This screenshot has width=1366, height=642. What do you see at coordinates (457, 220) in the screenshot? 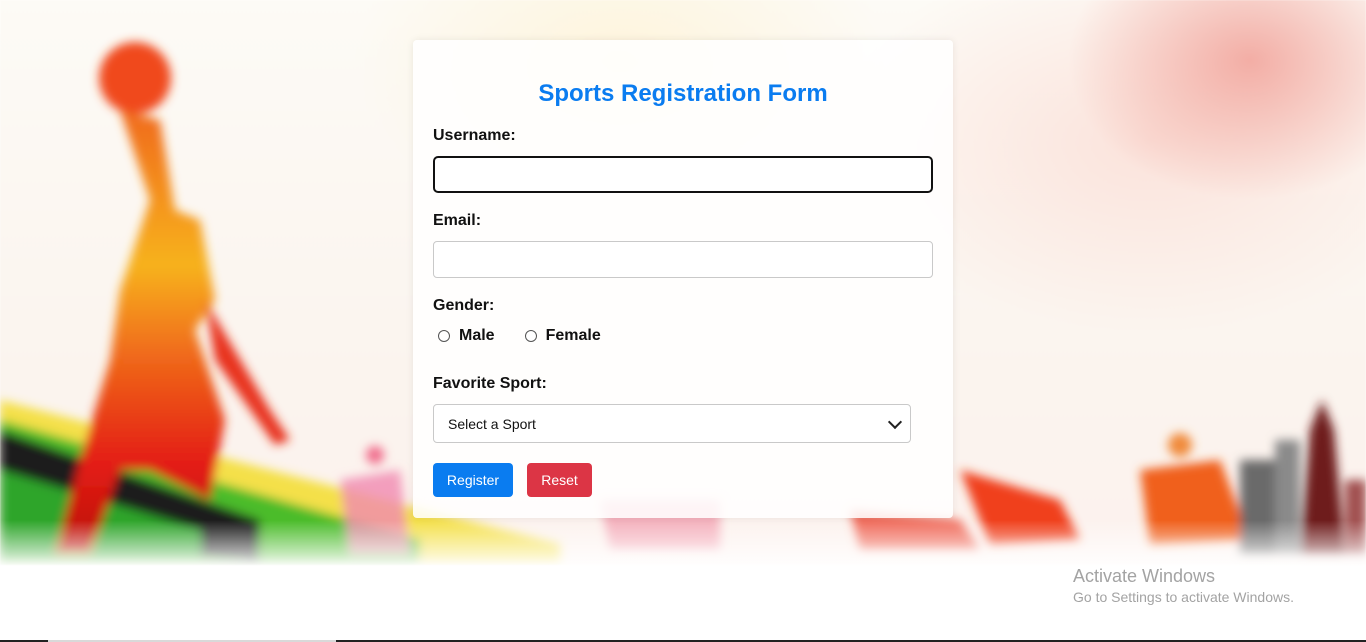
I see `email-label: Email:` at bounding box center [457, 220].